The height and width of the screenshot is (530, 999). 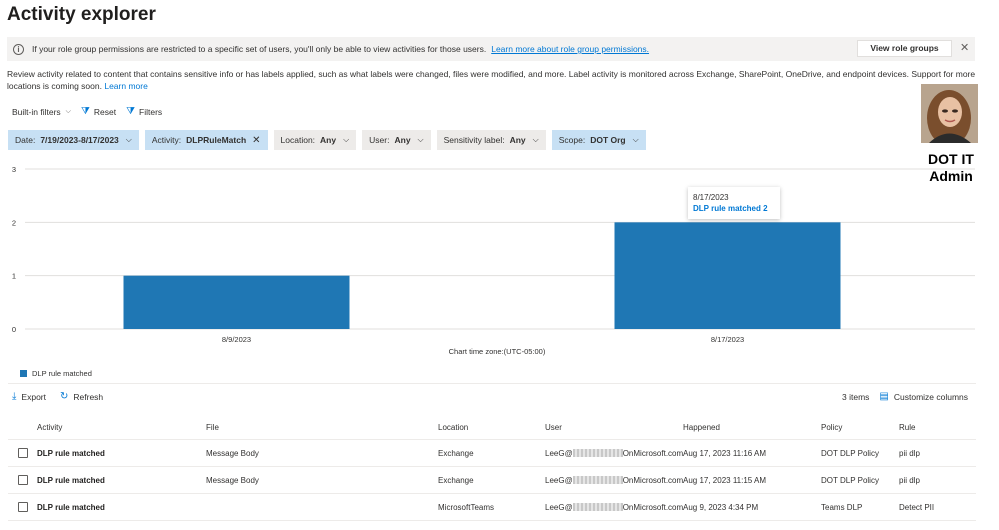 What do you see at coordinates (884, 396) in the screenshot?
I see `columns-icon: ▤` at bounding box center [884, 396].